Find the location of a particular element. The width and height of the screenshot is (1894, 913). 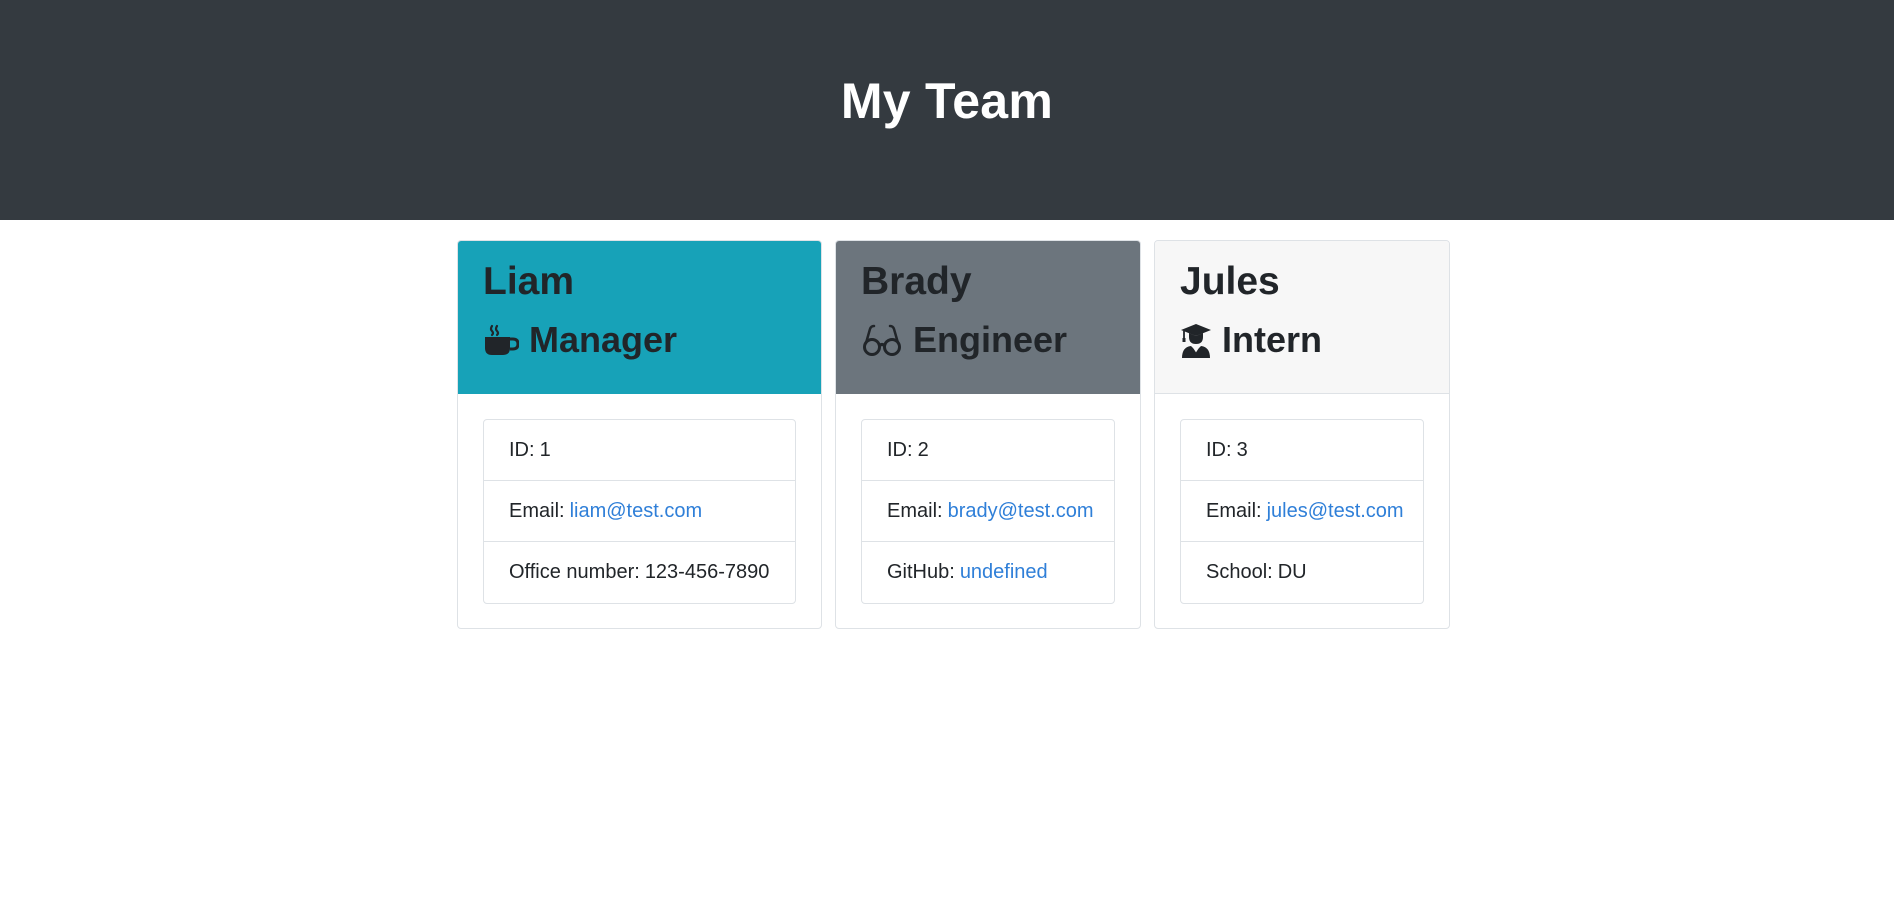

employee-details: ID: 3 Email: jules@test.com School: DU is located at coordinates (1302, 511).